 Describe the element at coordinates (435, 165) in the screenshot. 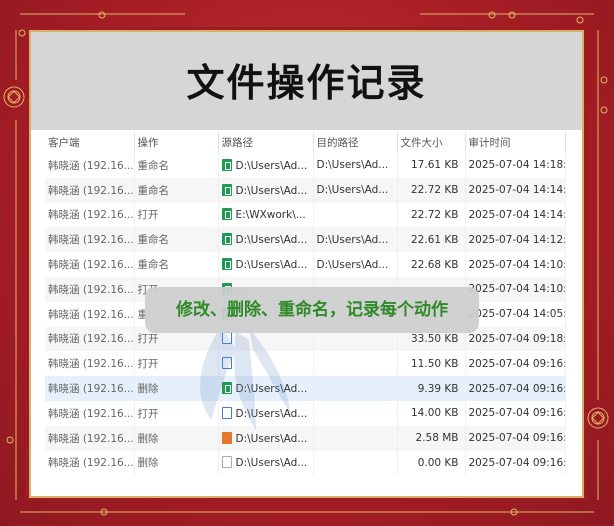

I see `file-size-cell-text: 17.61 KB` at that location.